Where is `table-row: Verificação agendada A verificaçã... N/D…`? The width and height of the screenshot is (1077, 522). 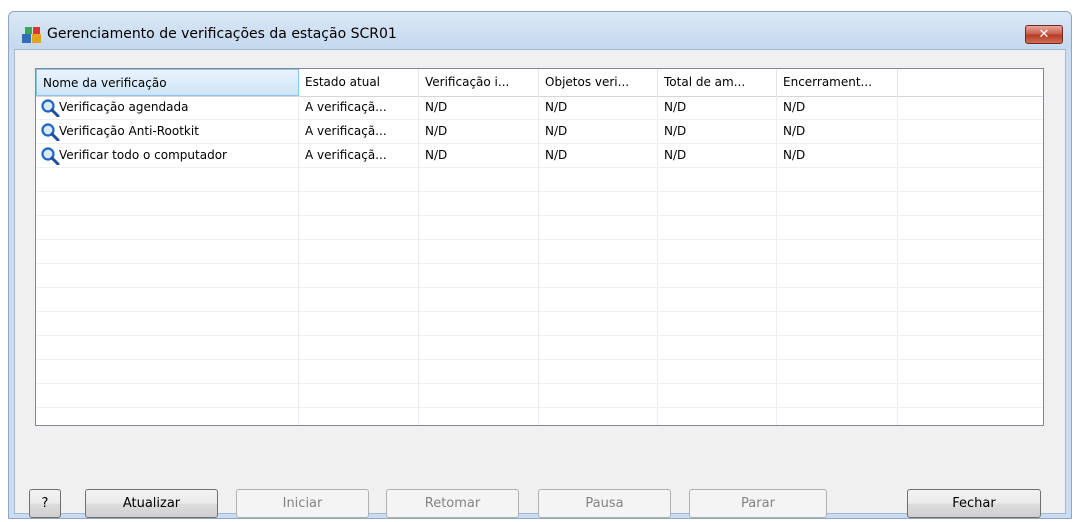
table-row: Verificação agendada A verificaçã... N/D… is located at coordinates (539, 108).